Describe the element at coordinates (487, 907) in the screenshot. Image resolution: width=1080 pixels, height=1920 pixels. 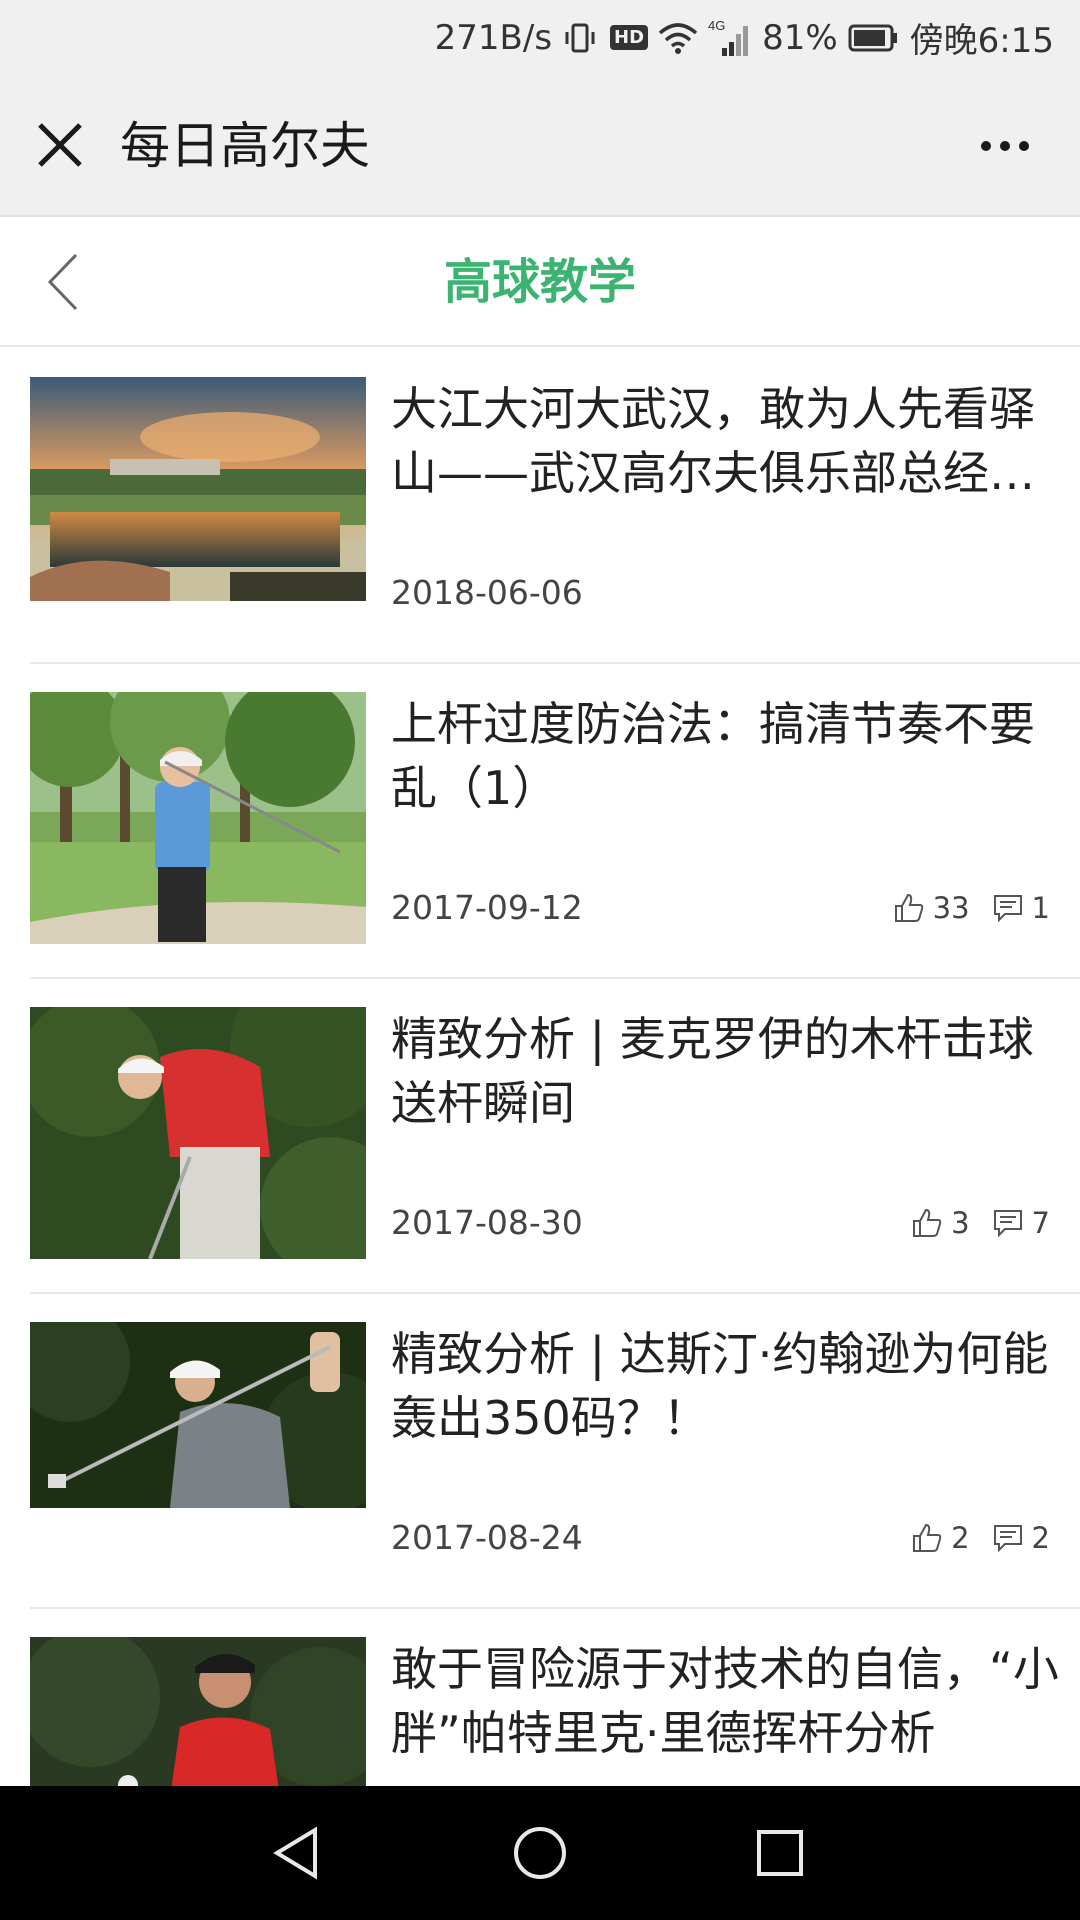
I see `article-date: 2017-09-12` at that location.